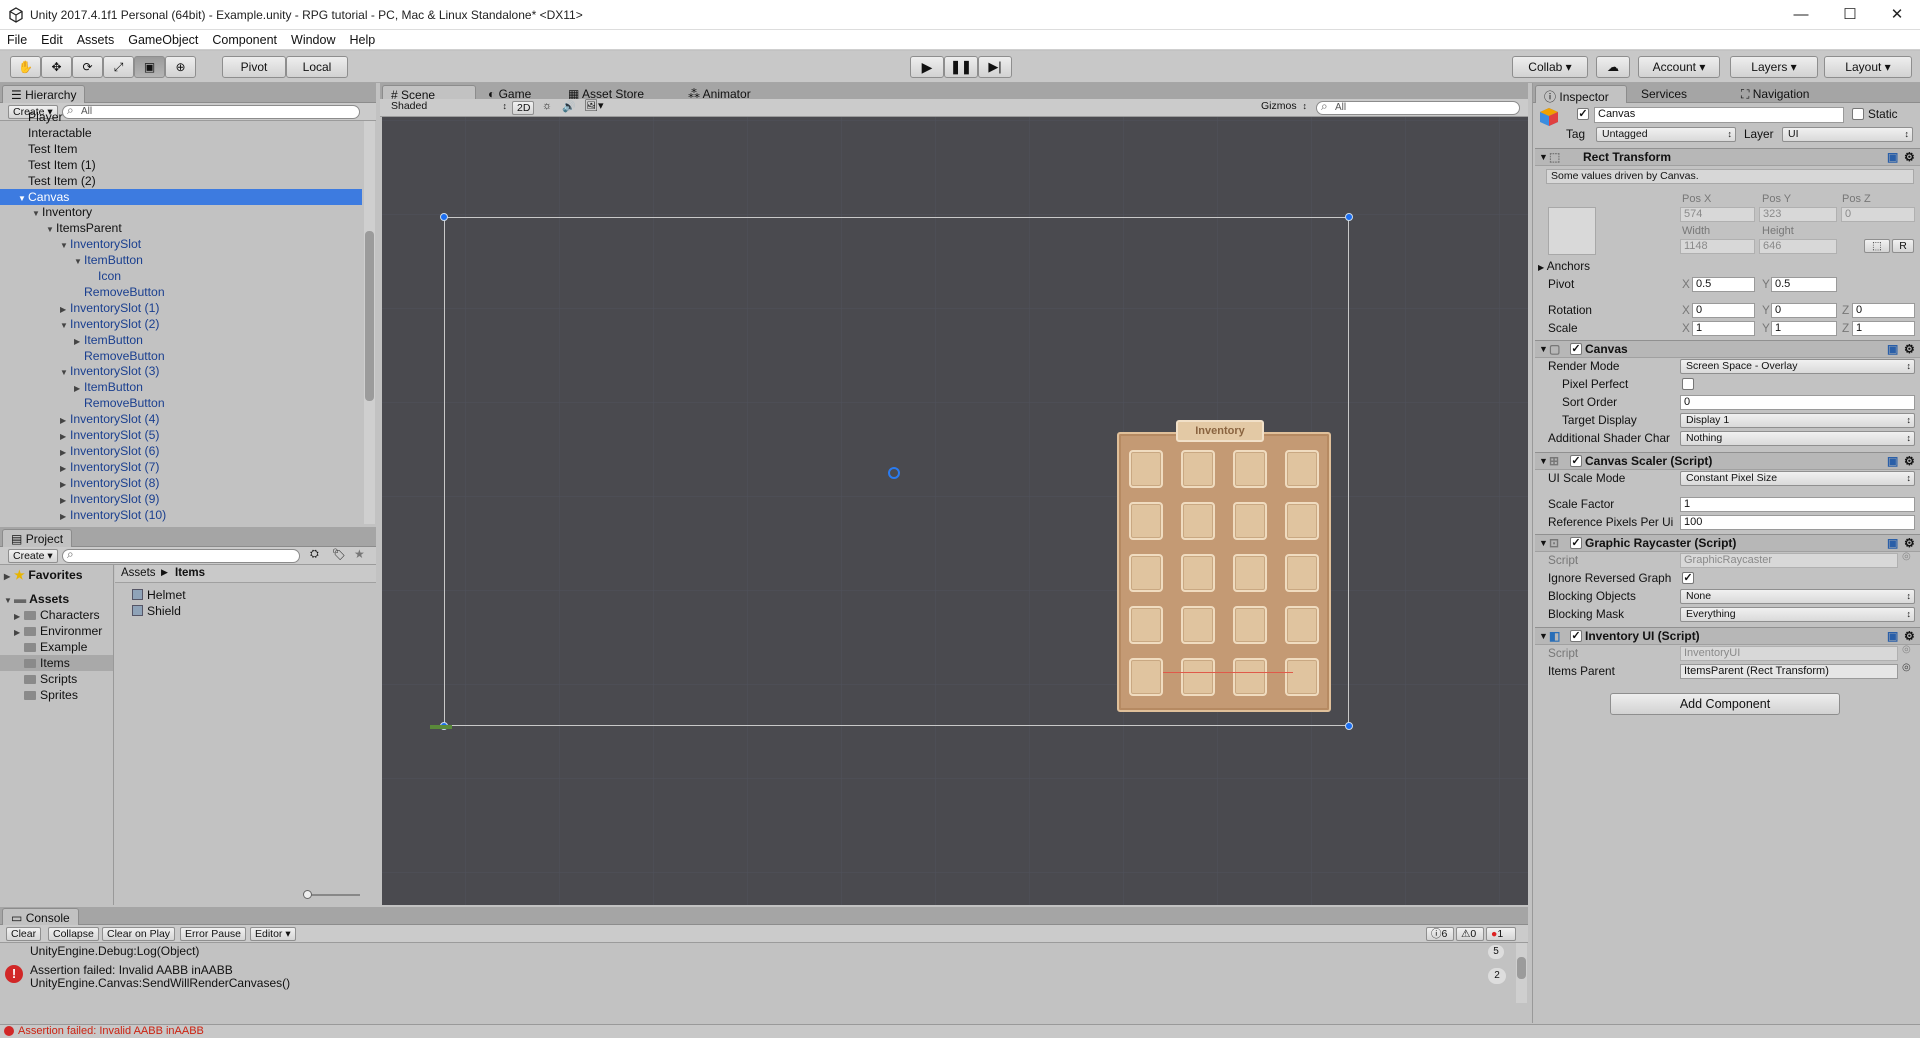 The width and height of the screenshot is (1920, 1038). Describe the element at coordinates (114, 951) in the screenshot. I see `console-log-line: UnityEngine.Debug:Log(Object)` at that location.